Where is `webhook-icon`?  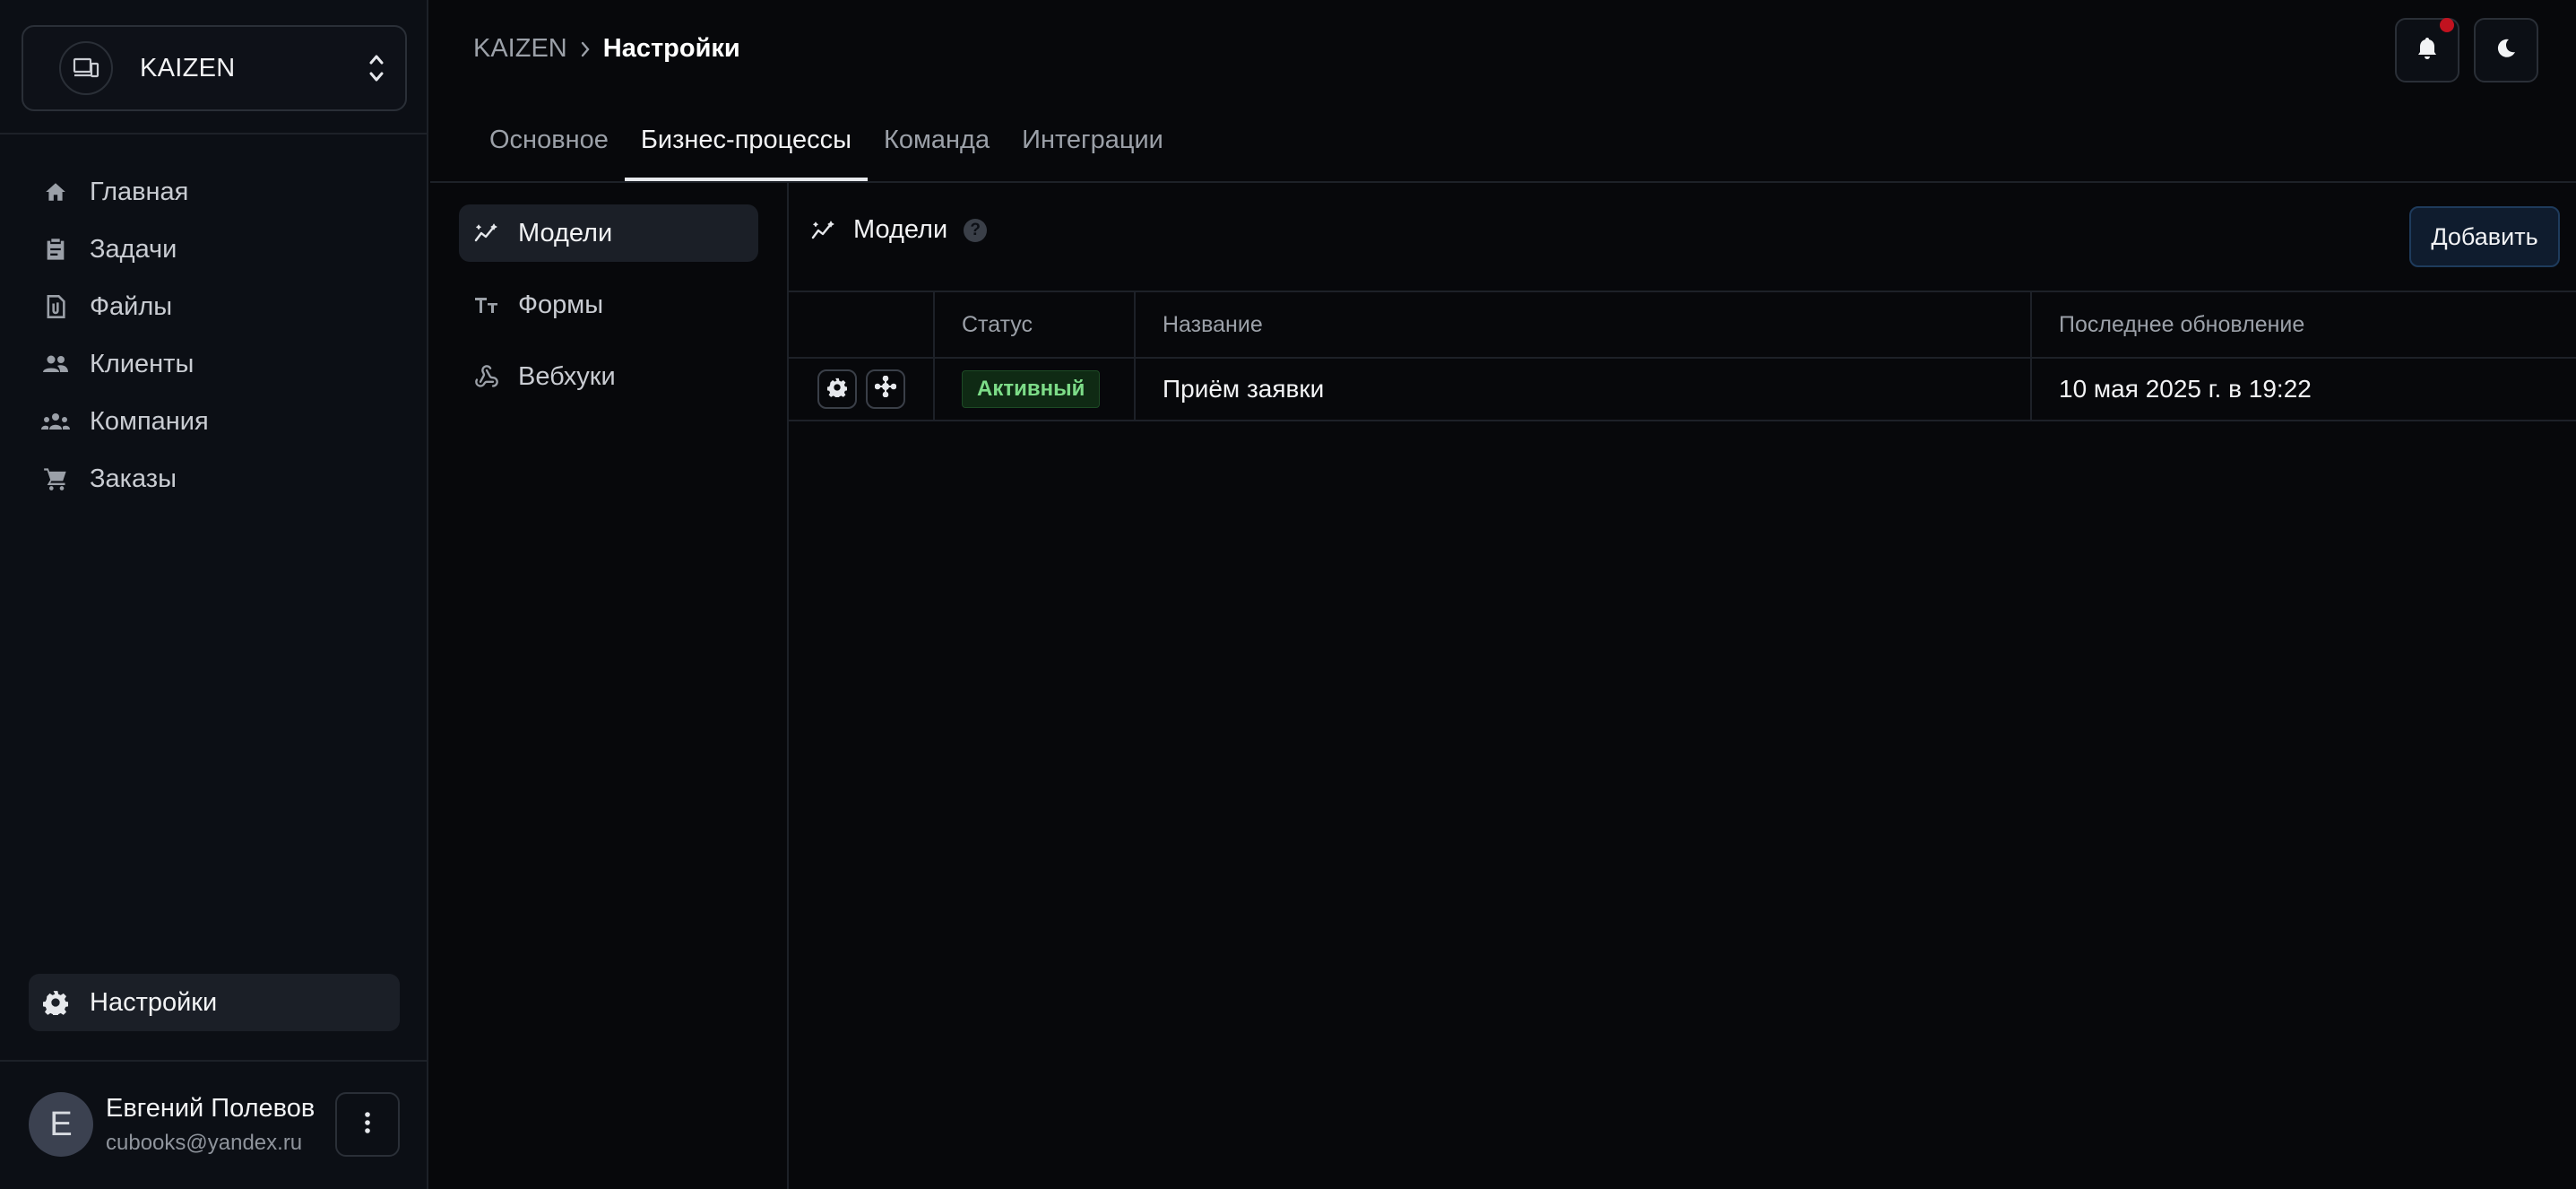 webhook-icon is located at coordinates (486, 376).